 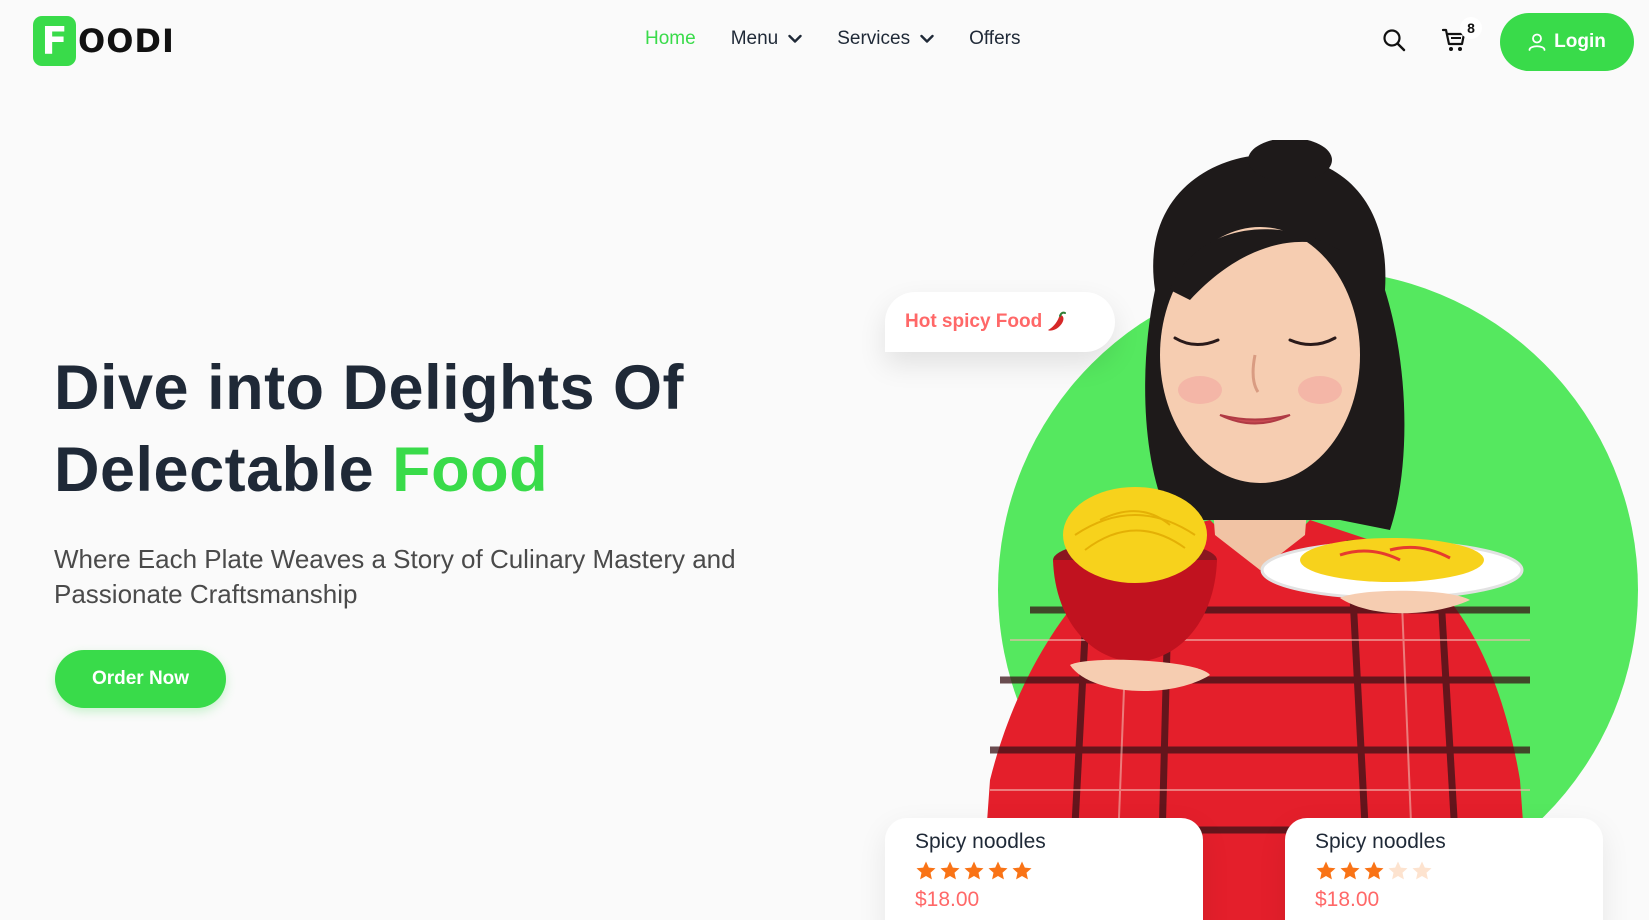 I want to click on hero-title: Dive into Delights Of Delectable Food, so click(x=369, y=429).